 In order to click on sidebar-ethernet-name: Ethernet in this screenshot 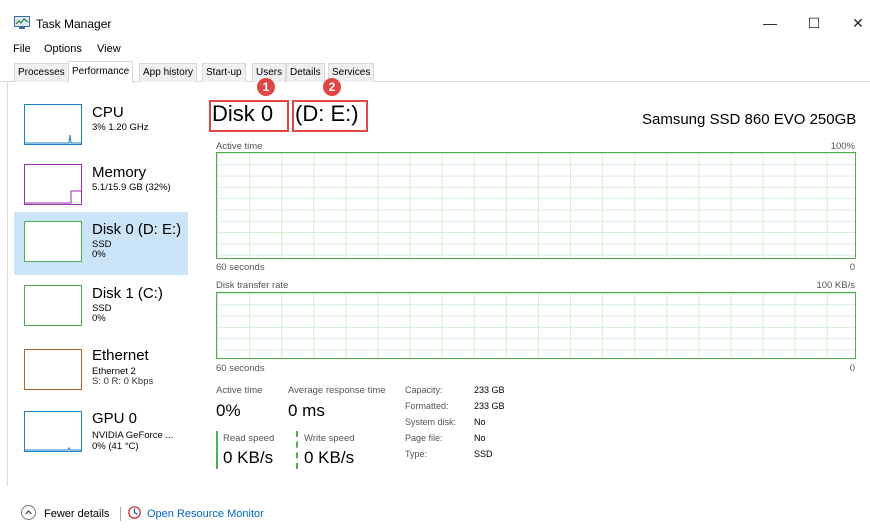, I will do `click(120, 355)`.